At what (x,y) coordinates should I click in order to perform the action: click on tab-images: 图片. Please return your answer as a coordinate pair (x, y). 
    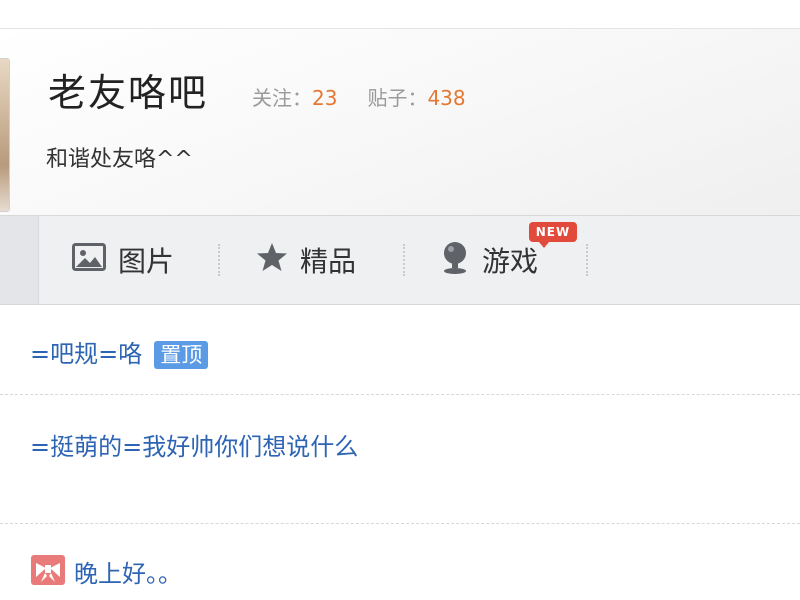
    Looking at the image, I should click on (123, 260).